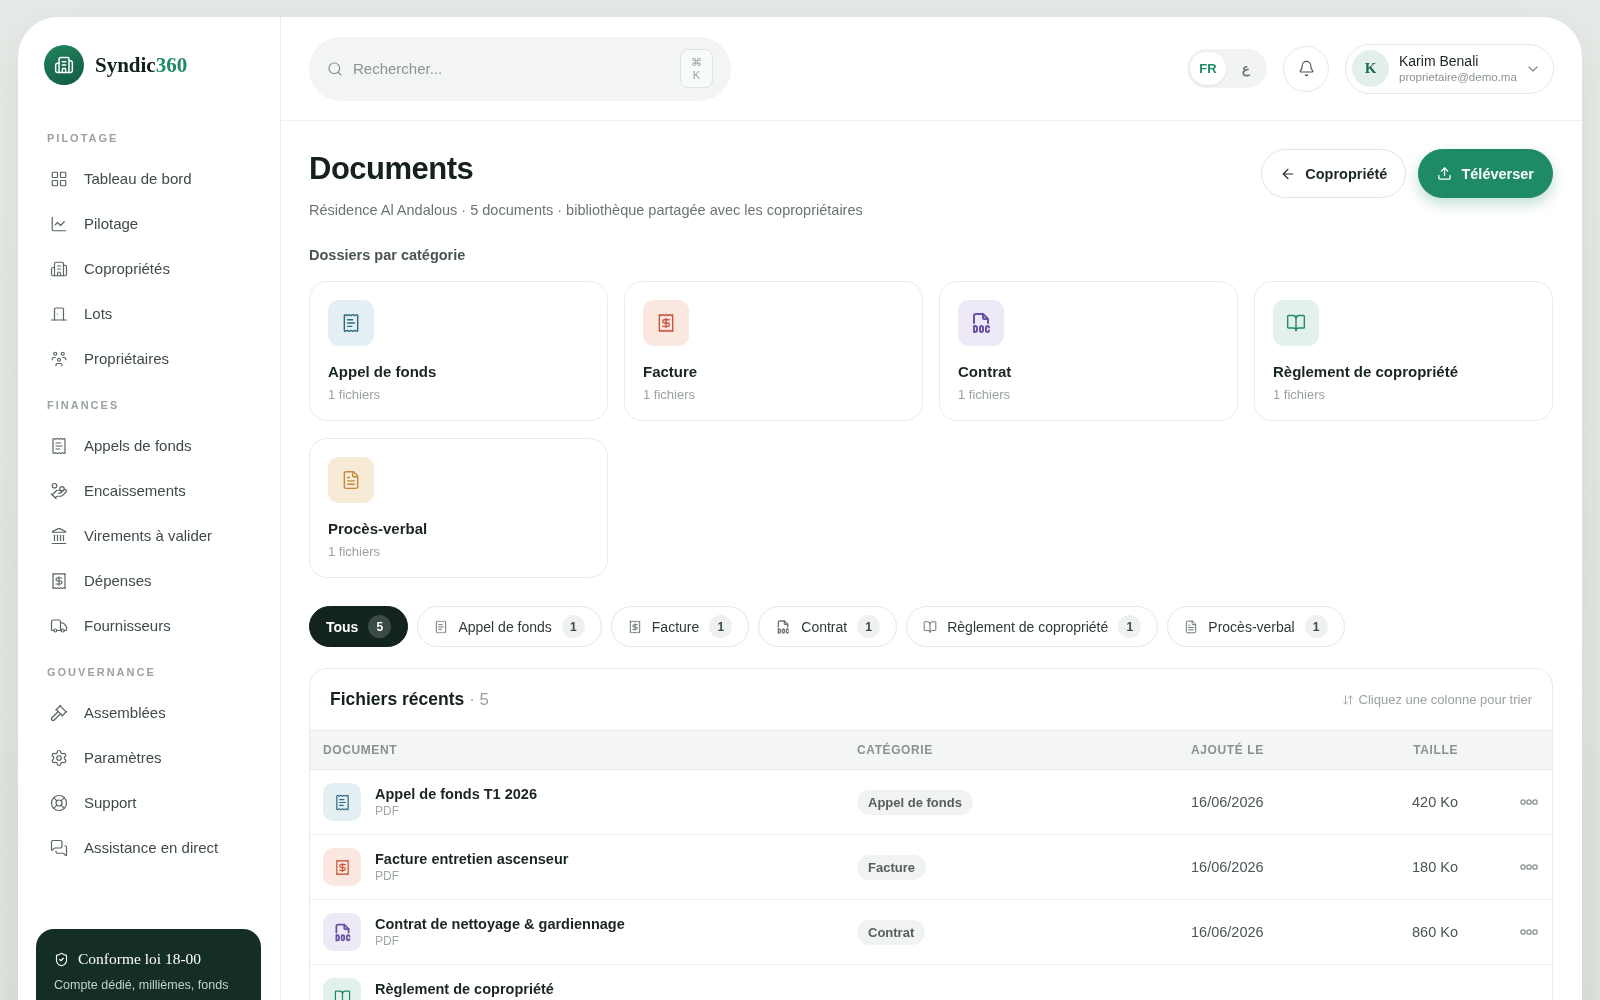 This screenshot has width=1600, height=1000. I want to click on people-icon, so click(59, 358).